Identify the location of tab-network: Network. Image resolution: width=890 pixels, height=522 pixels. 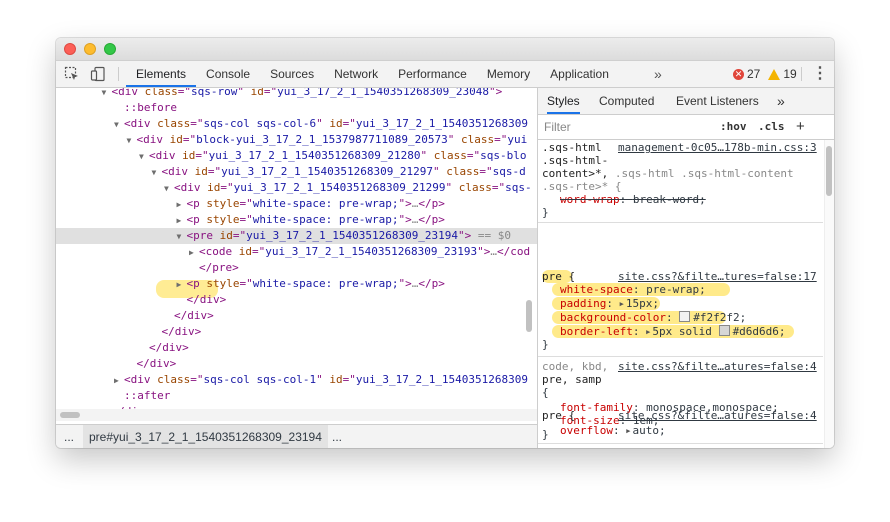
(356, 74).